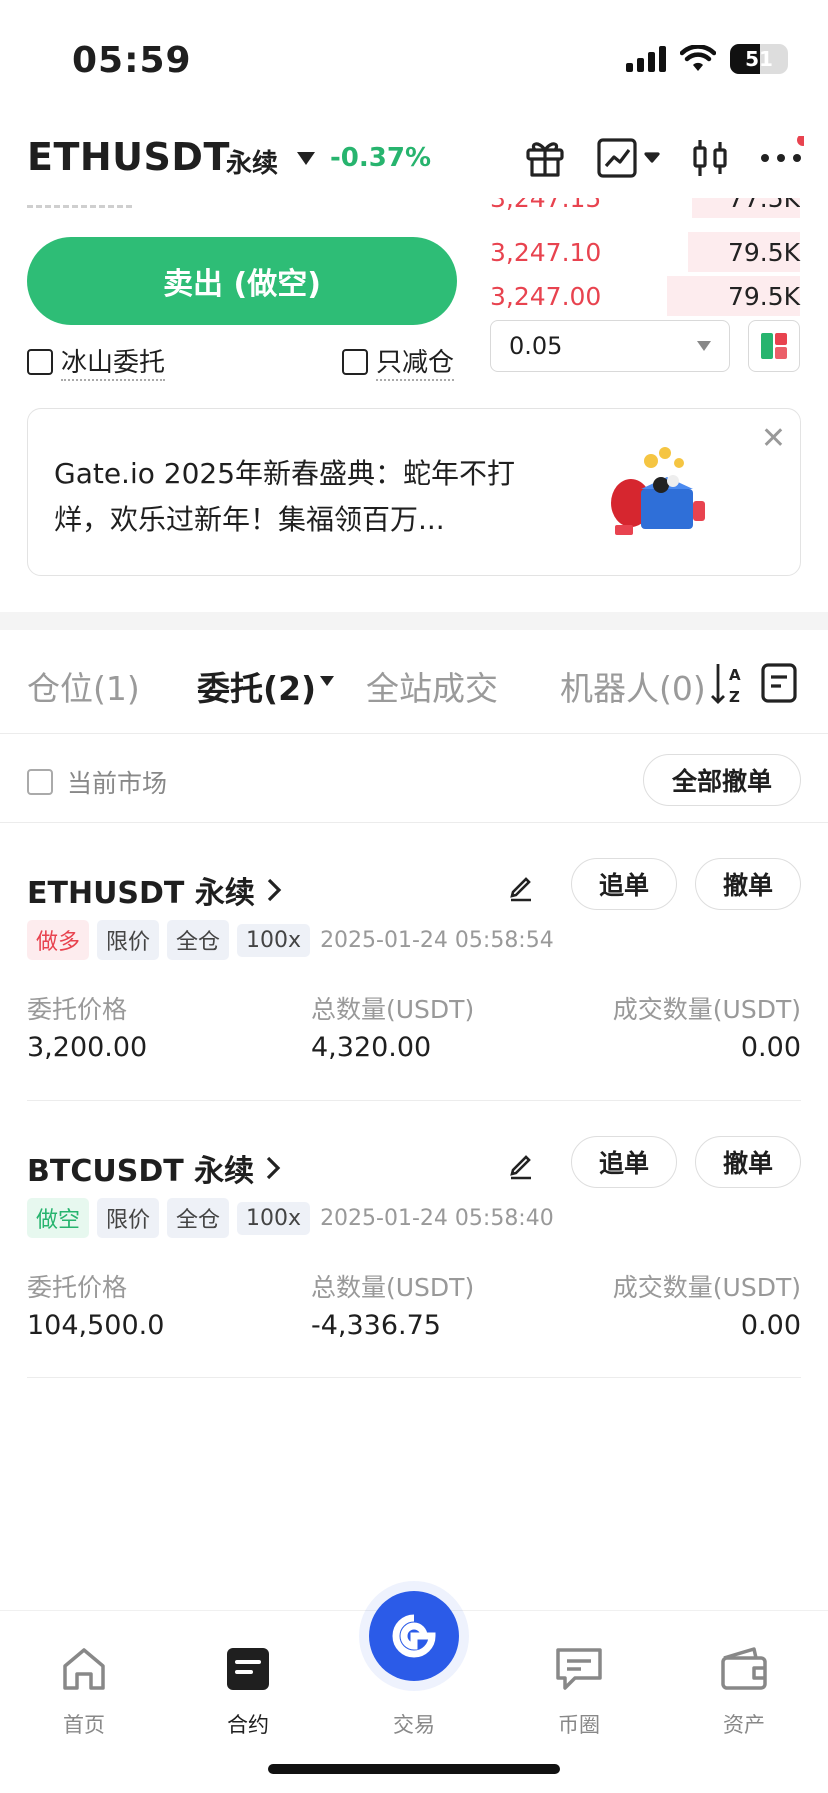 The height and width of the screenshot is (1793, 828). Describe the element at coordinates (414, 1692) in the screenshot. I see `bottom-nav: 首页 合约 交易 币圈 资产` at that location.